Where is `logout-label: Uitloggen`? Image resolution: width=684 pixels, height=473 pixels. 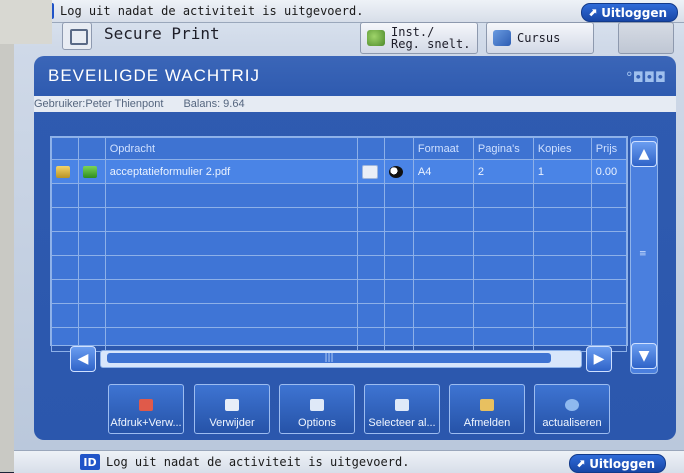 logout-label: Uitloggen is located at coordinates (634, 12).